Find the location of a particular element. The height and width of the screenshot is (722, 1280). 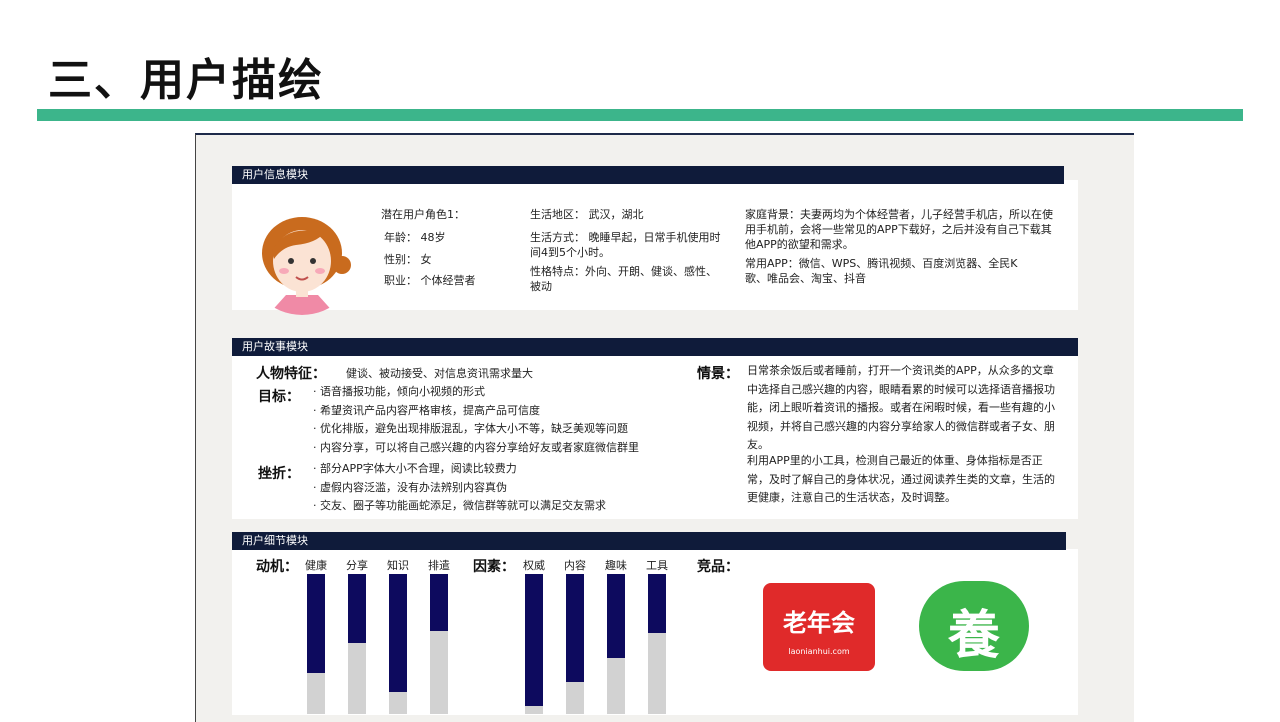

competitor-logo-yang: 養 is located at coordinates (974, 626).